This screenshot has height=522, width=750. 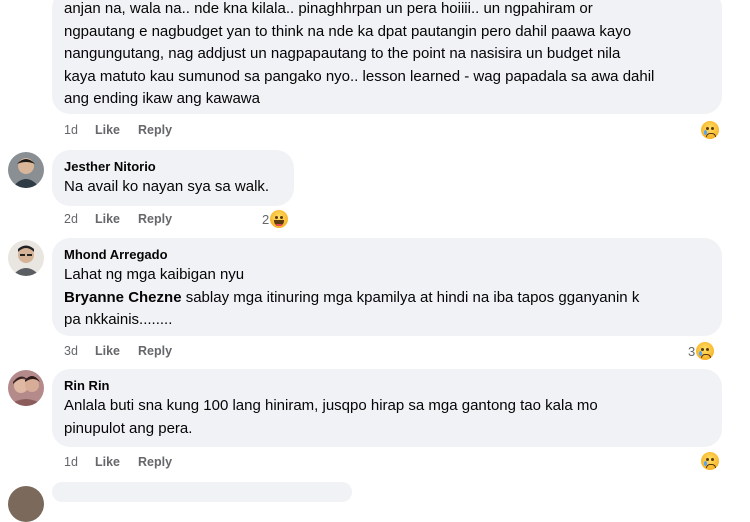 What do you see at coordinates (167, 186) in the screenshot?
I see `comment-text: Na avail ko nayan sya sa walk.` at bounding box center [167, 186].